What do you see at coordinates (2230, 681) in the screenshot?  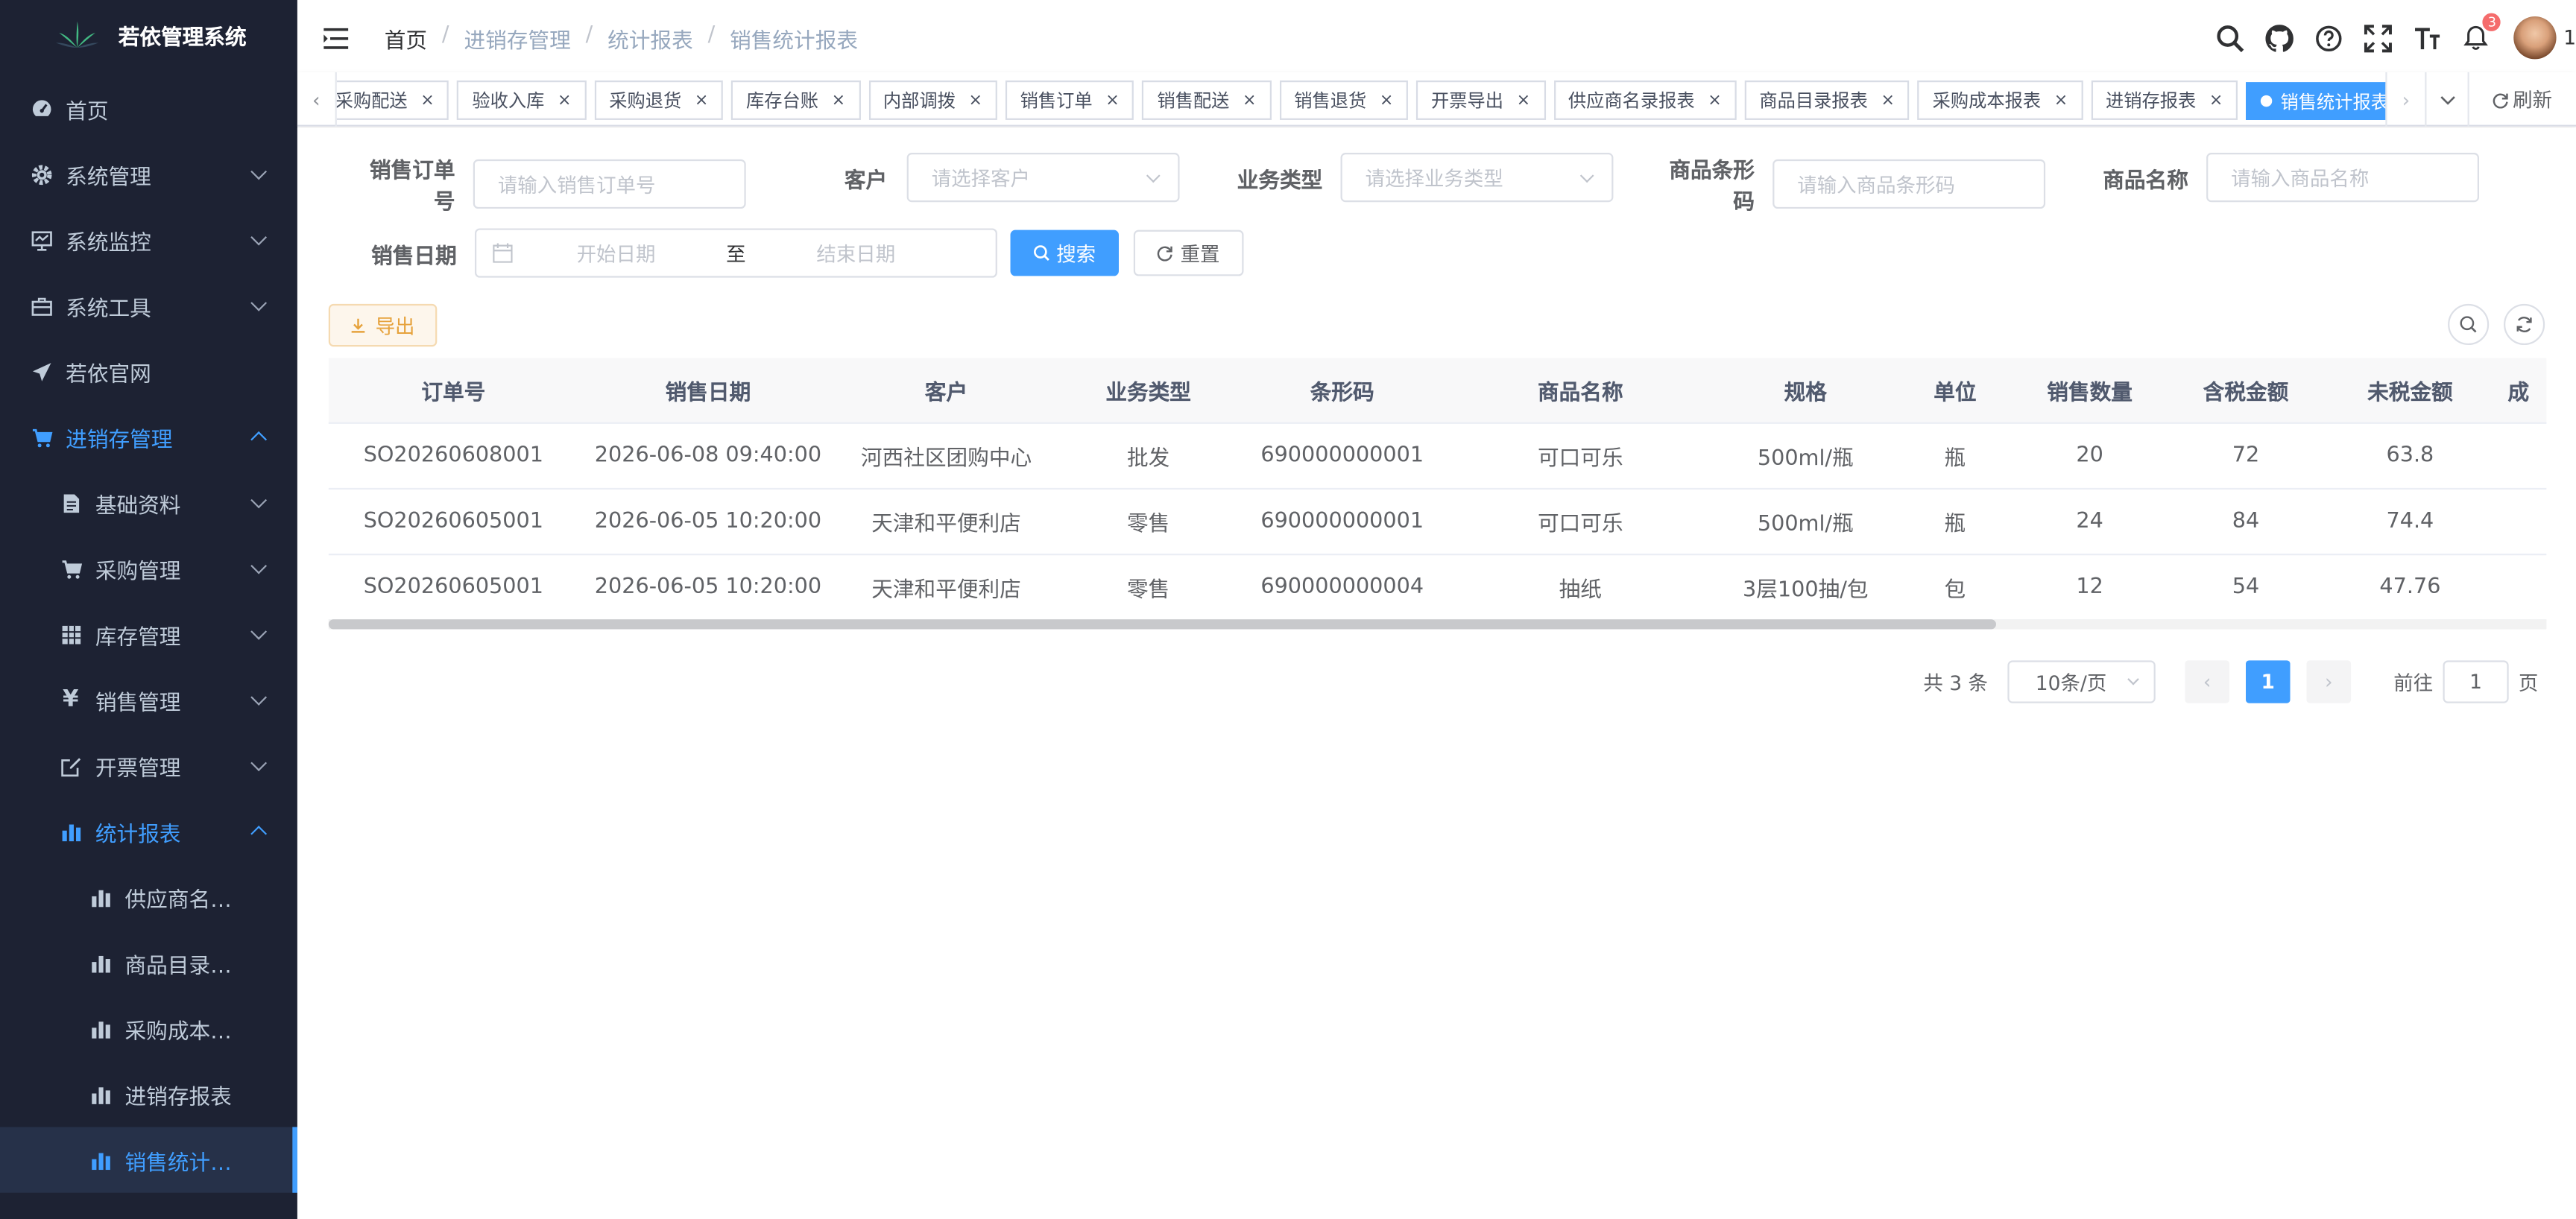 I see `pagination: 共 3 条 10条/页 ‹ 1 › 前往 1 页` at bounding box center [2230, 681].